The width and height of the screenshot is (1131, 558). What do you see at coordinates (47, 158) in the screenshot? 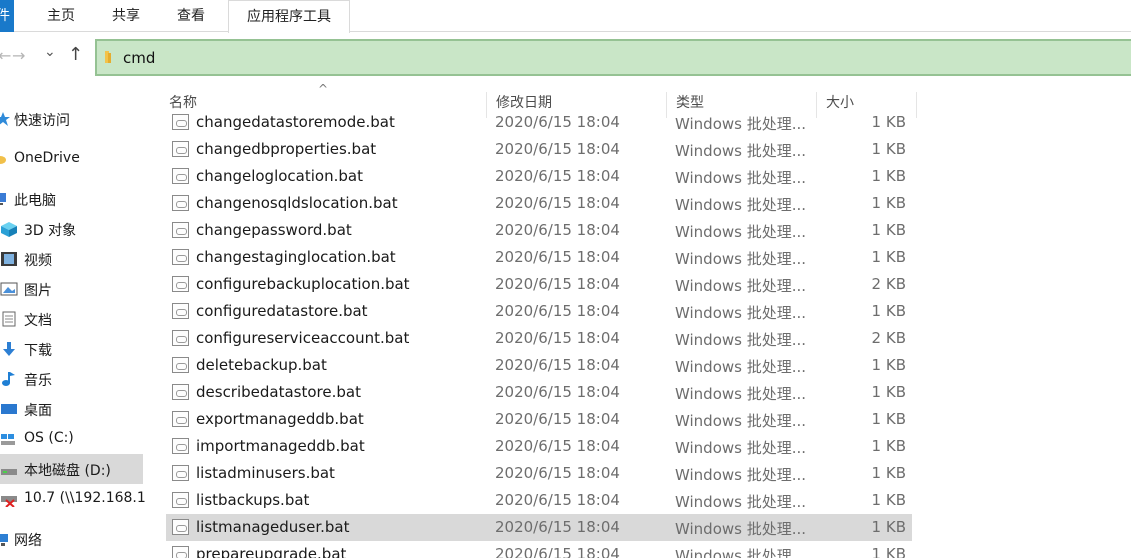
I see `sidebar-item-label: OneDrive` at bounding box center [47, 158].